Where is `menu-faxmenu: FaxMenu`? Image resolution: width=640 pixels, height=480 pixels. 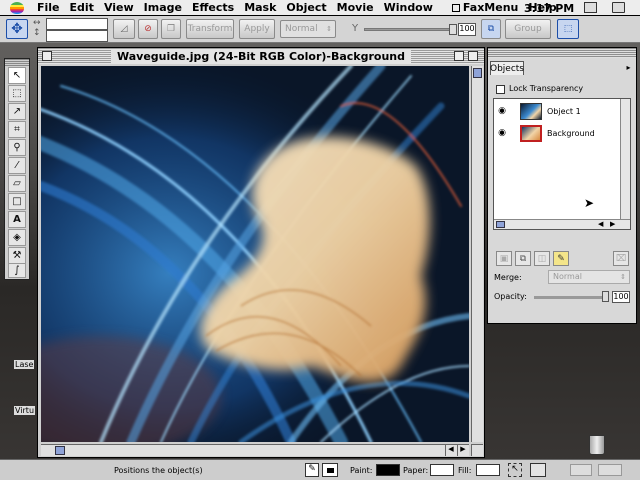
menu-faxmenu: FaxMenu is located at coordinates (480, 7).